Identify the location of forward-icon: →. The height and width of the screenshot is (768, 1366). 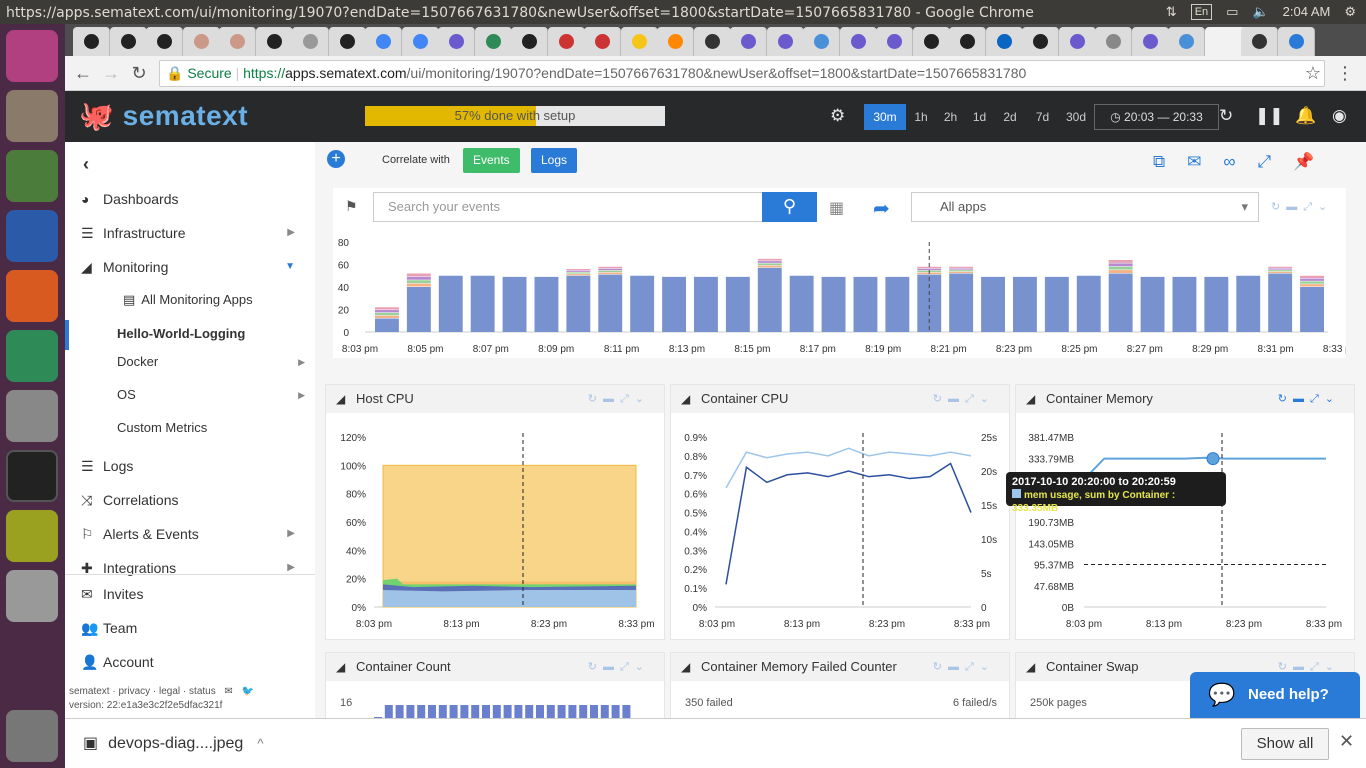
(111, 74).